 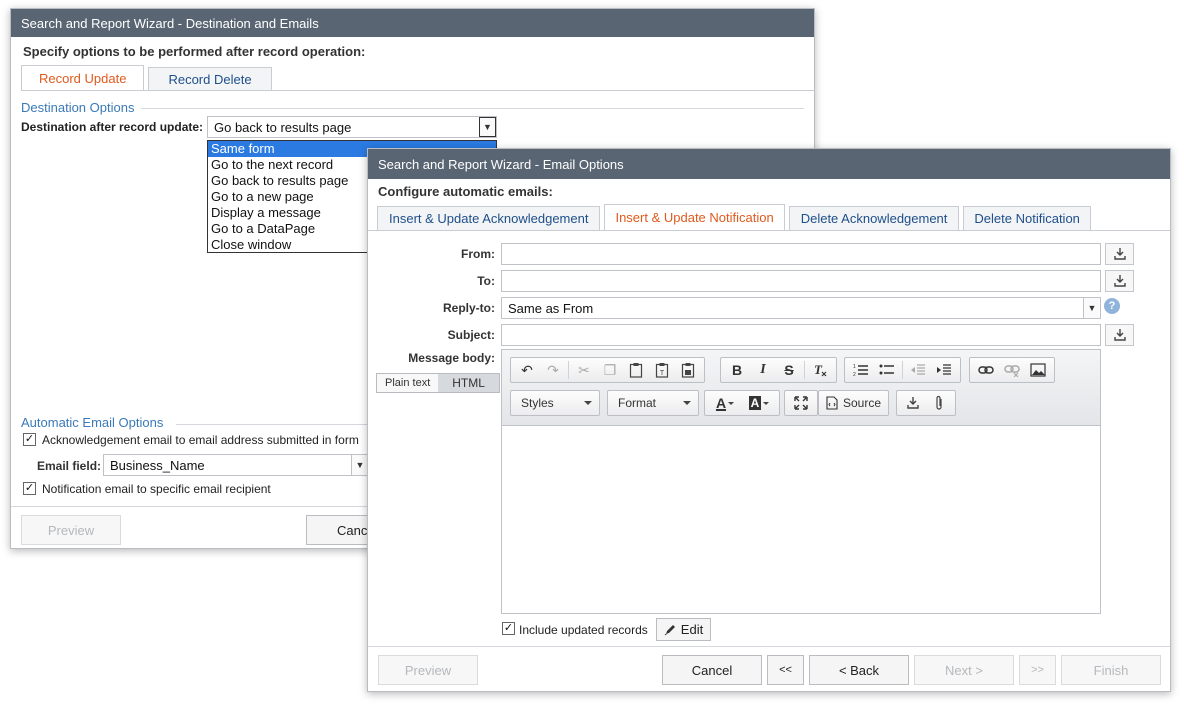 What do you see at coordinates (584, 370) in the screenshot?
I see `cut-icon: ✂` at bounding box center [584, 370].